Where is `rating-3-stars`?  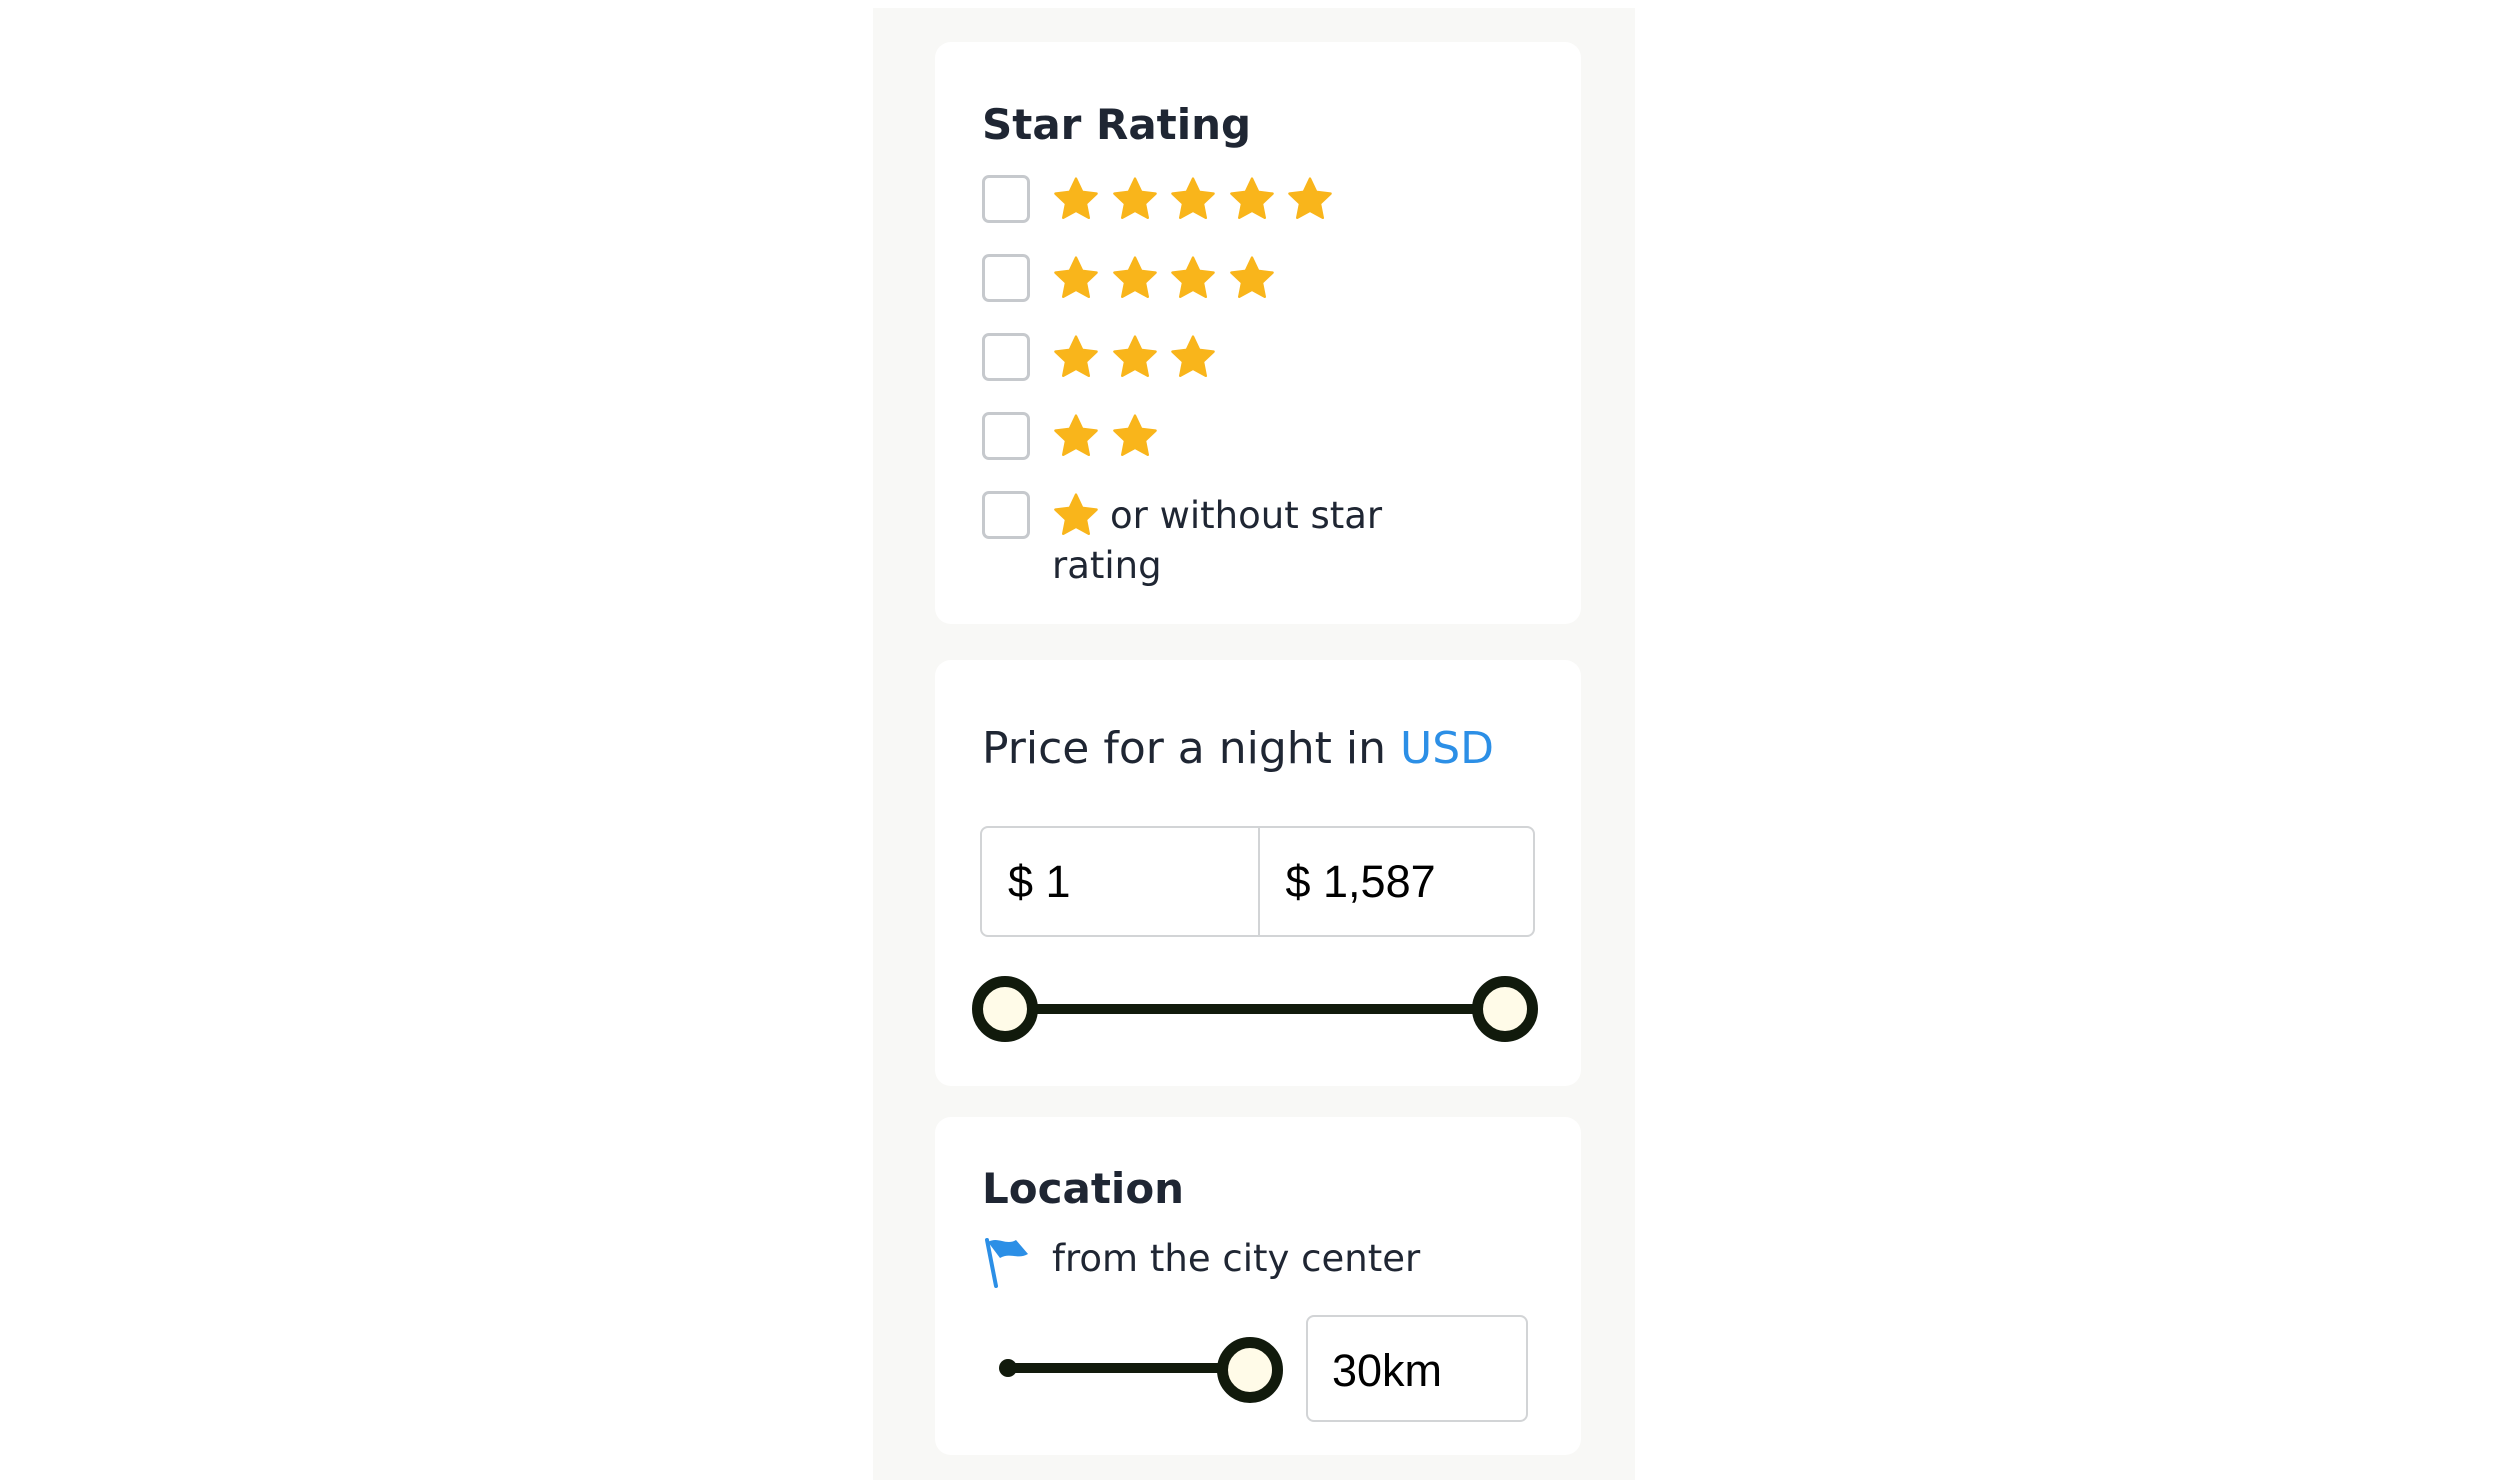
rating-3-stars is located at coordinates (1140, 357).